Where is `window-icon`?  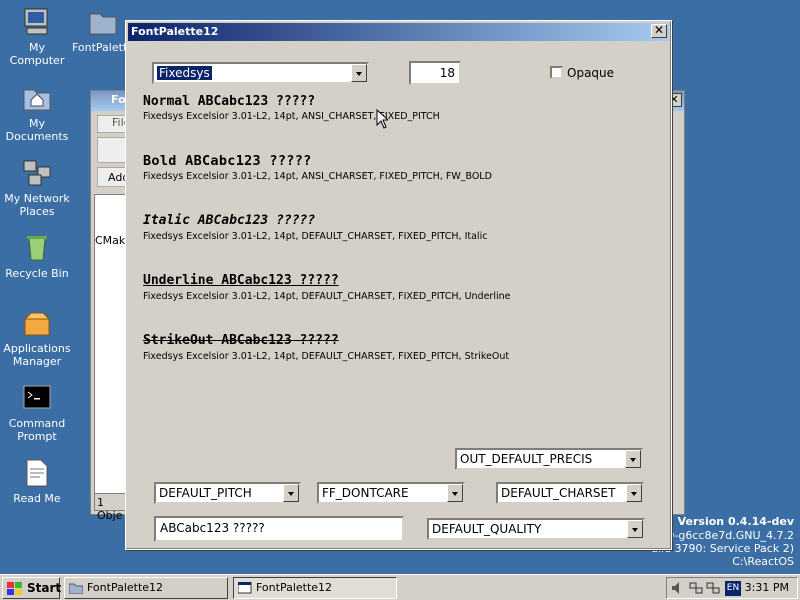
window-icon is located at coordinates (245, 588).